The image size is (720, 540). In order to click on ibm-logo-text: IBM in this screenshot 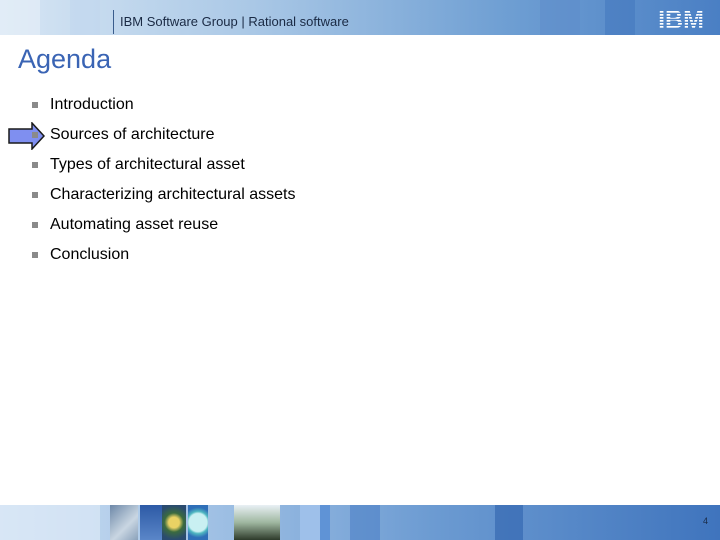, I will do `click(681, 18)`.